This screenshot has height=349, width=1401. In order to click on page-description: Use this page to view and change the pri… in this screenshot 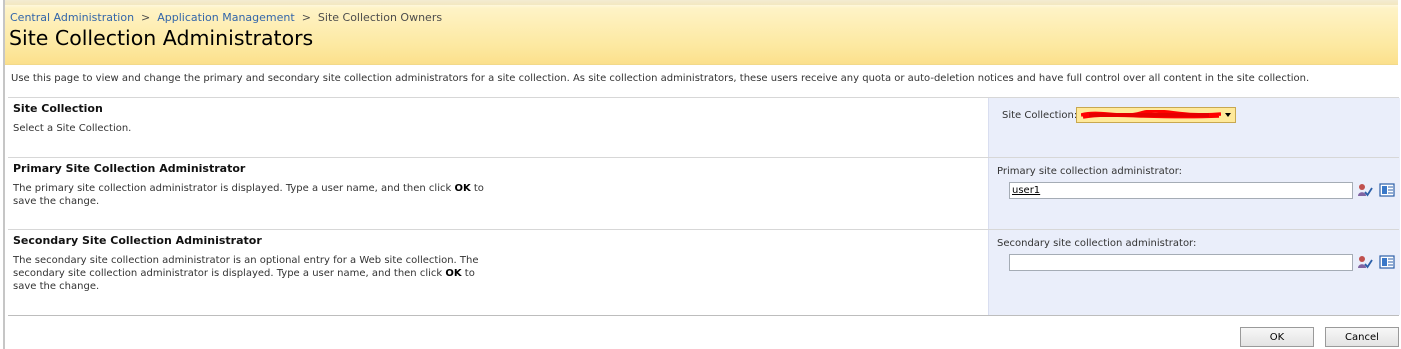, I will do `click(660, 78)`.